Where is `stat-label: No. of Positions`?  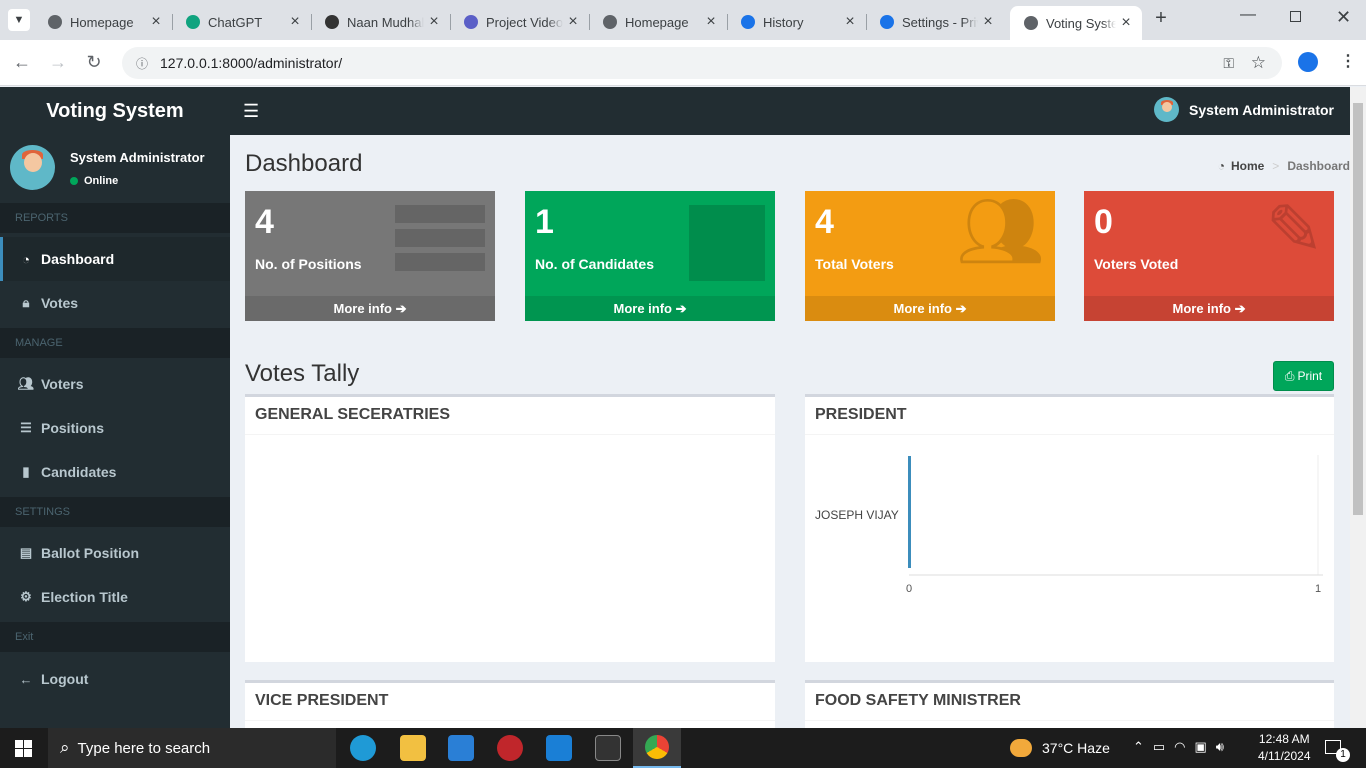
stat-label: No. of Positions is located at coordinates (308, 264).